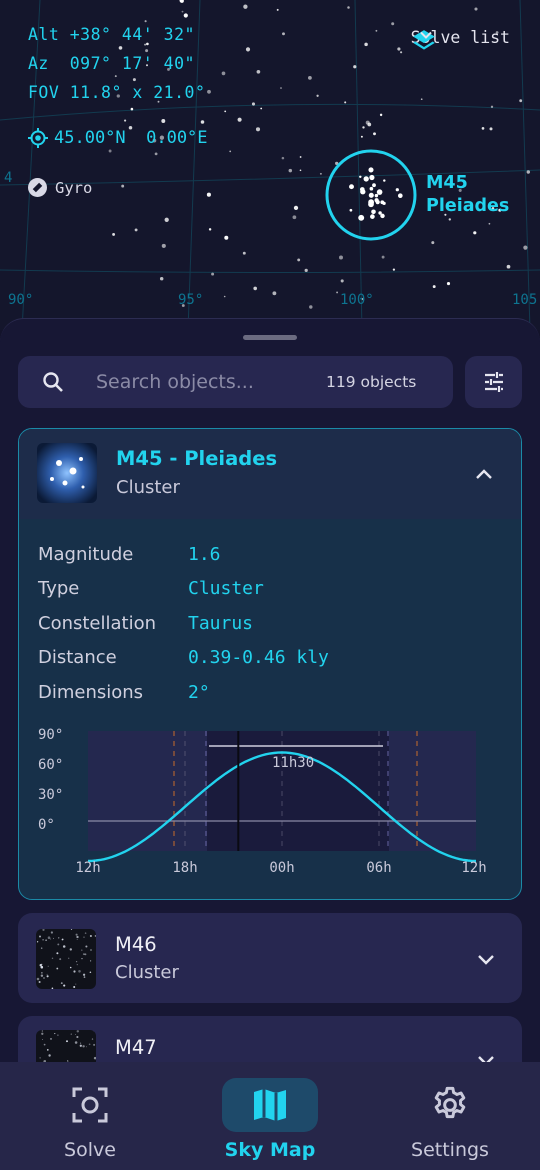 The height and width of the screenshot is (1170, 540). What do you see at coordinates (258, 658) in the screenshot?
I see `detail-value: 0.39-0.46 kly` at bounding box center [258, 658].